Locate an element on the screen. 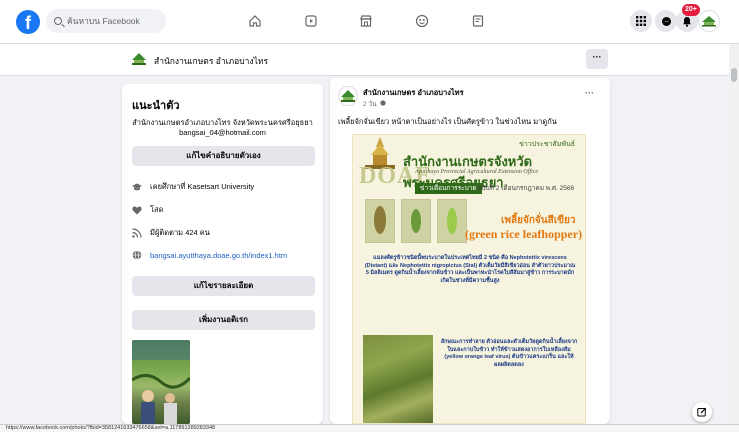 The image size is (739, 432). poster-top-label: ข่าวประชาสัมพันธ์ is located at coordinates (547, 144).